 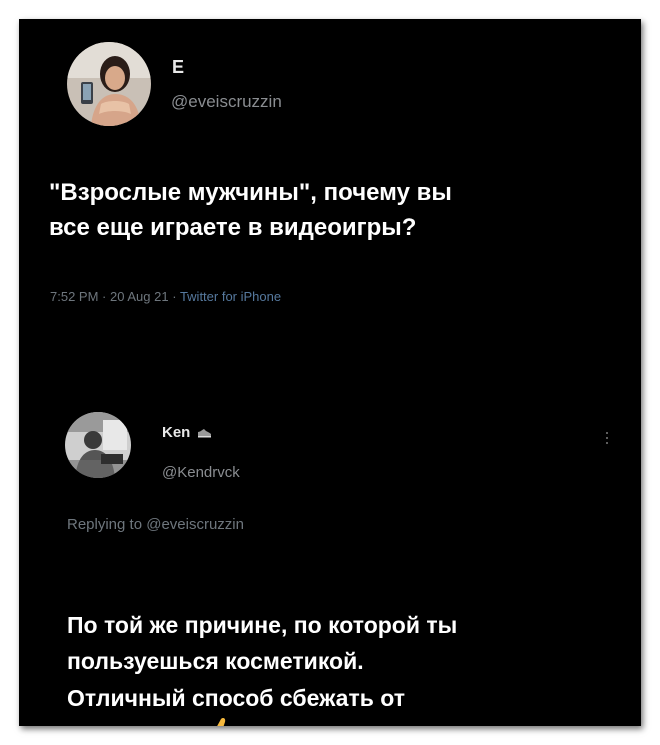 What do you see at coordinates (201, 472) in the screenshot?
I see `reply-author-handle: @Kendrvck` at bounding box center [201, 472].